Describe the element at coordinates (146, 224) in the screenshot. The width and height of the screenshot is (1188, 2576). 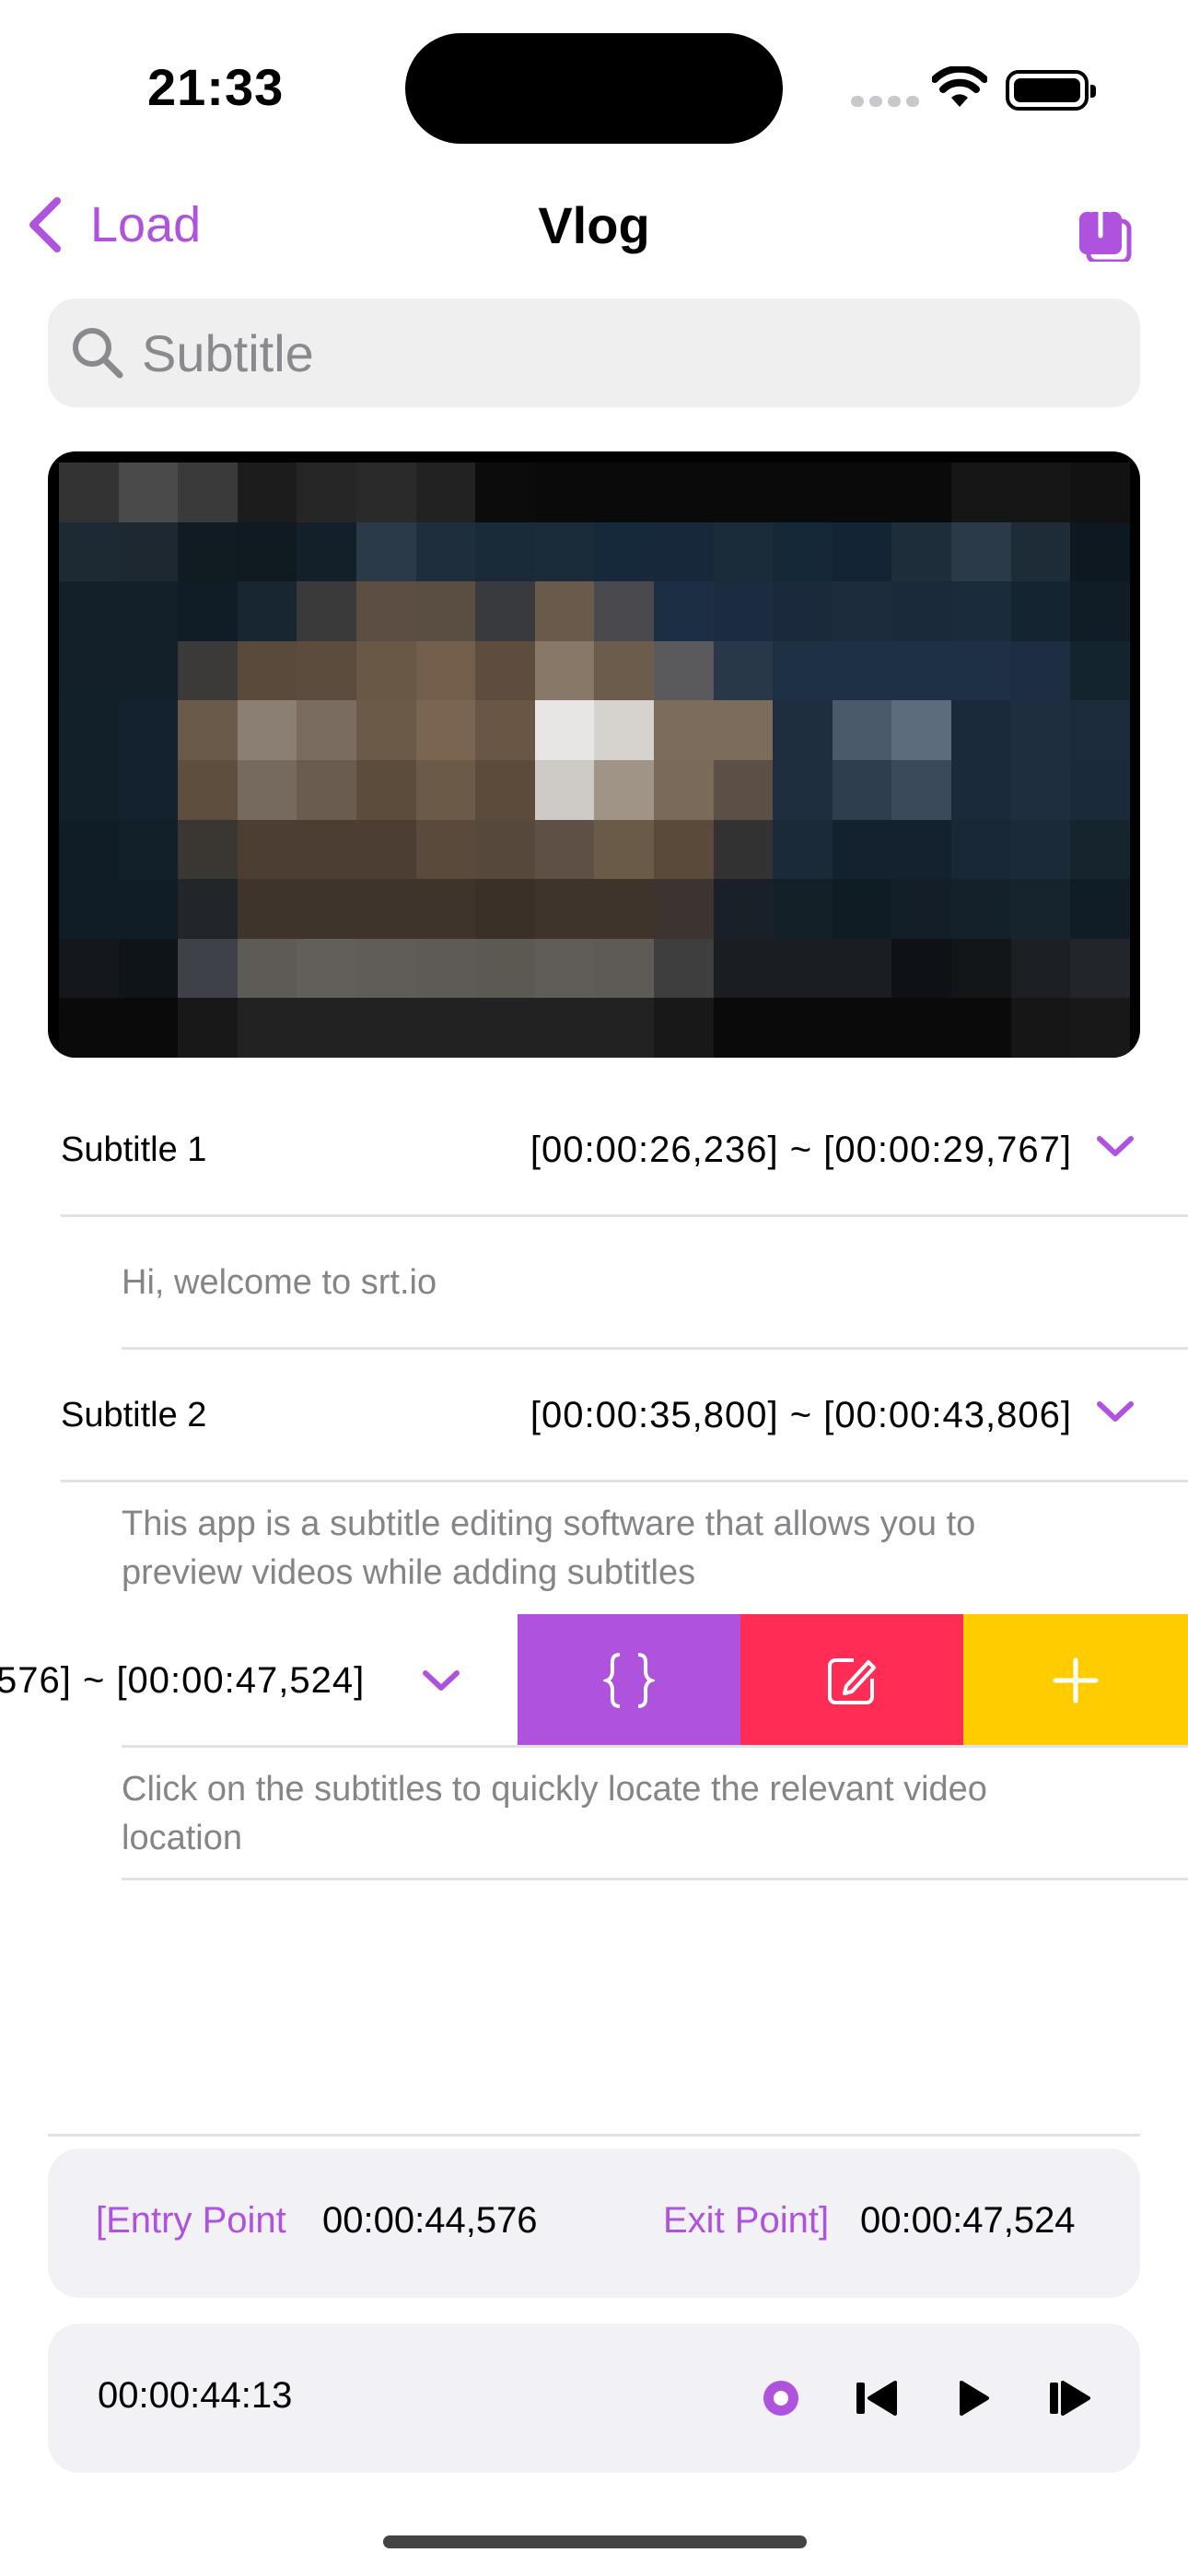
I see `back-label: Load` at that location.